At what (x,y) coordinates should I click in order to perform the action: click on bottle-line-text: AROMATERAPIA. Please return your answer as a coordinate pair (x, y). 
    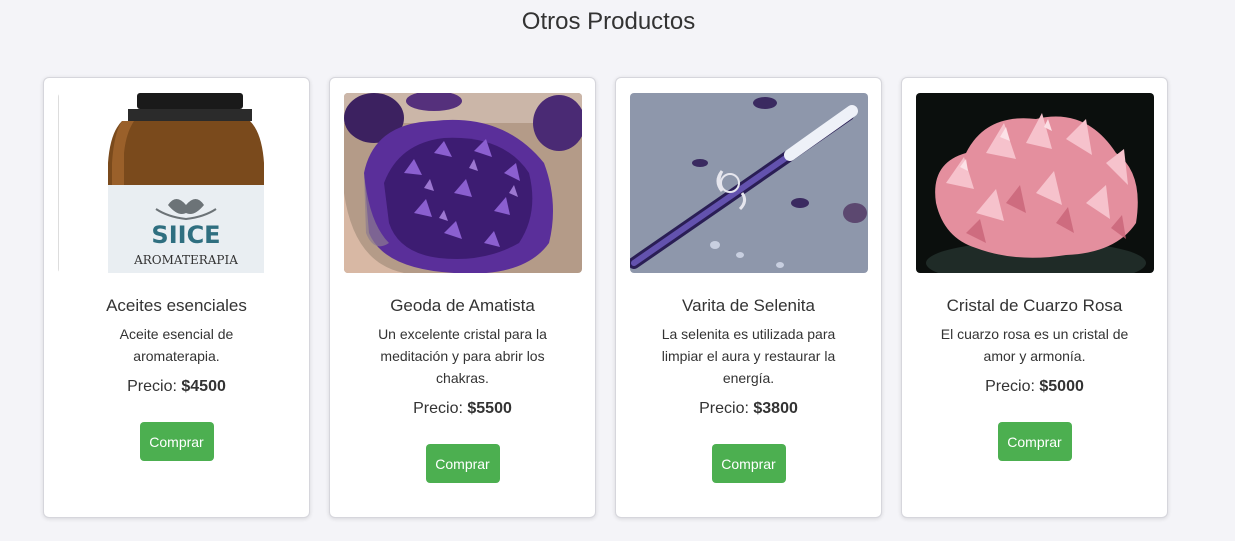
    Looking at the image, I should click on (185, 260).